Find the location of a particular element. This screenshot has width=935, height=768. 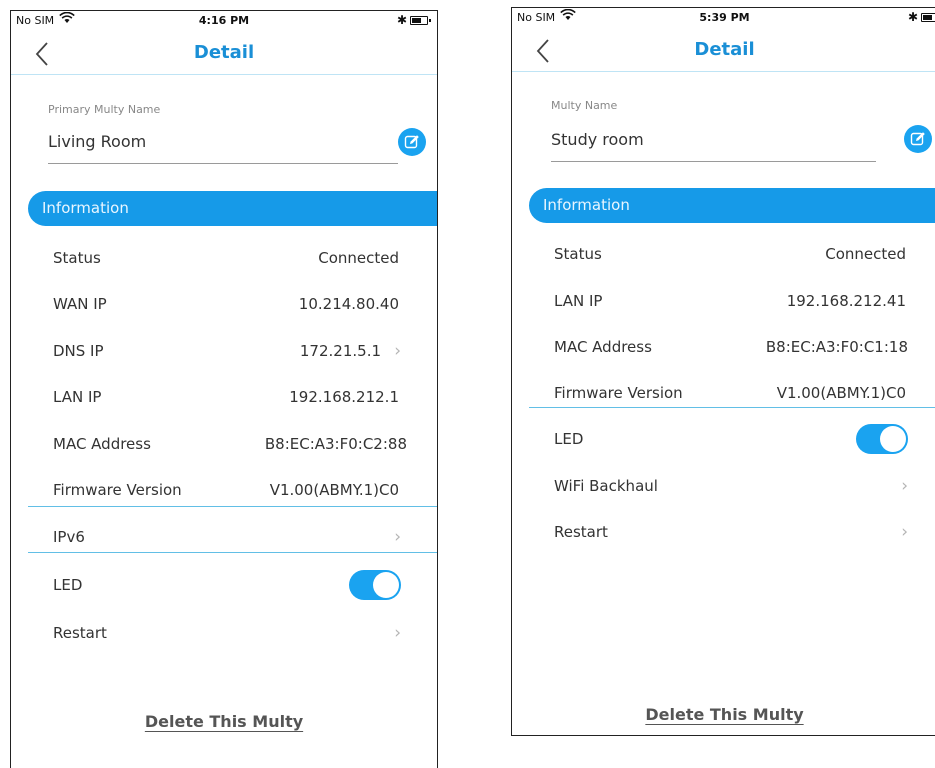

status-bar: No SIM 4:16 PM ✱ is located at coordinates (224, 20).